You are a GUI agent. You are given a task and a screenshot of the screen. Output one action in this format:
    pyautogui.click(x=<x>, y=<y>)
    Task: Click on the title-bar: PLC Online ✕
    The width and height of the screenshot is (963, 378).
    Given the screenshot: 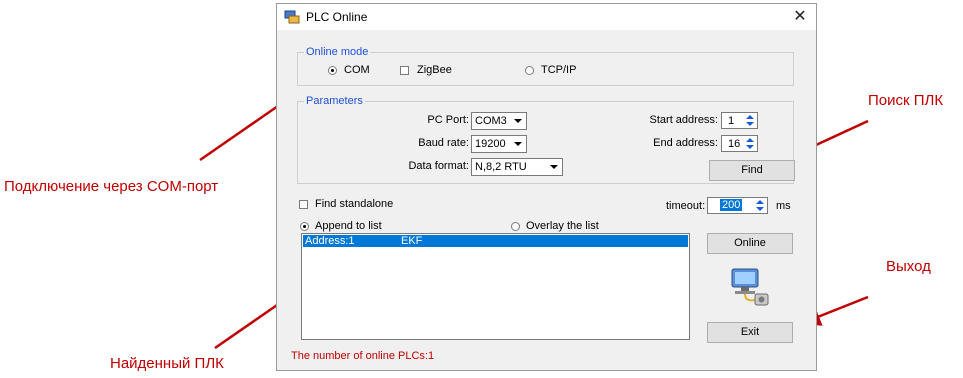 What is the action you would take?
    pyautogui.click(x=546, y=17)
    